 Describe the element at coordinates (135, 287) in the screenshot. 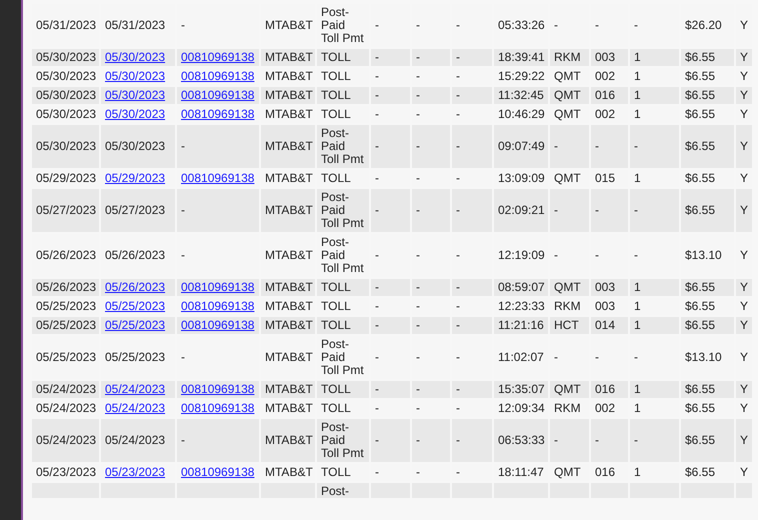

I see `date-link: 05/26/2023` at that location.